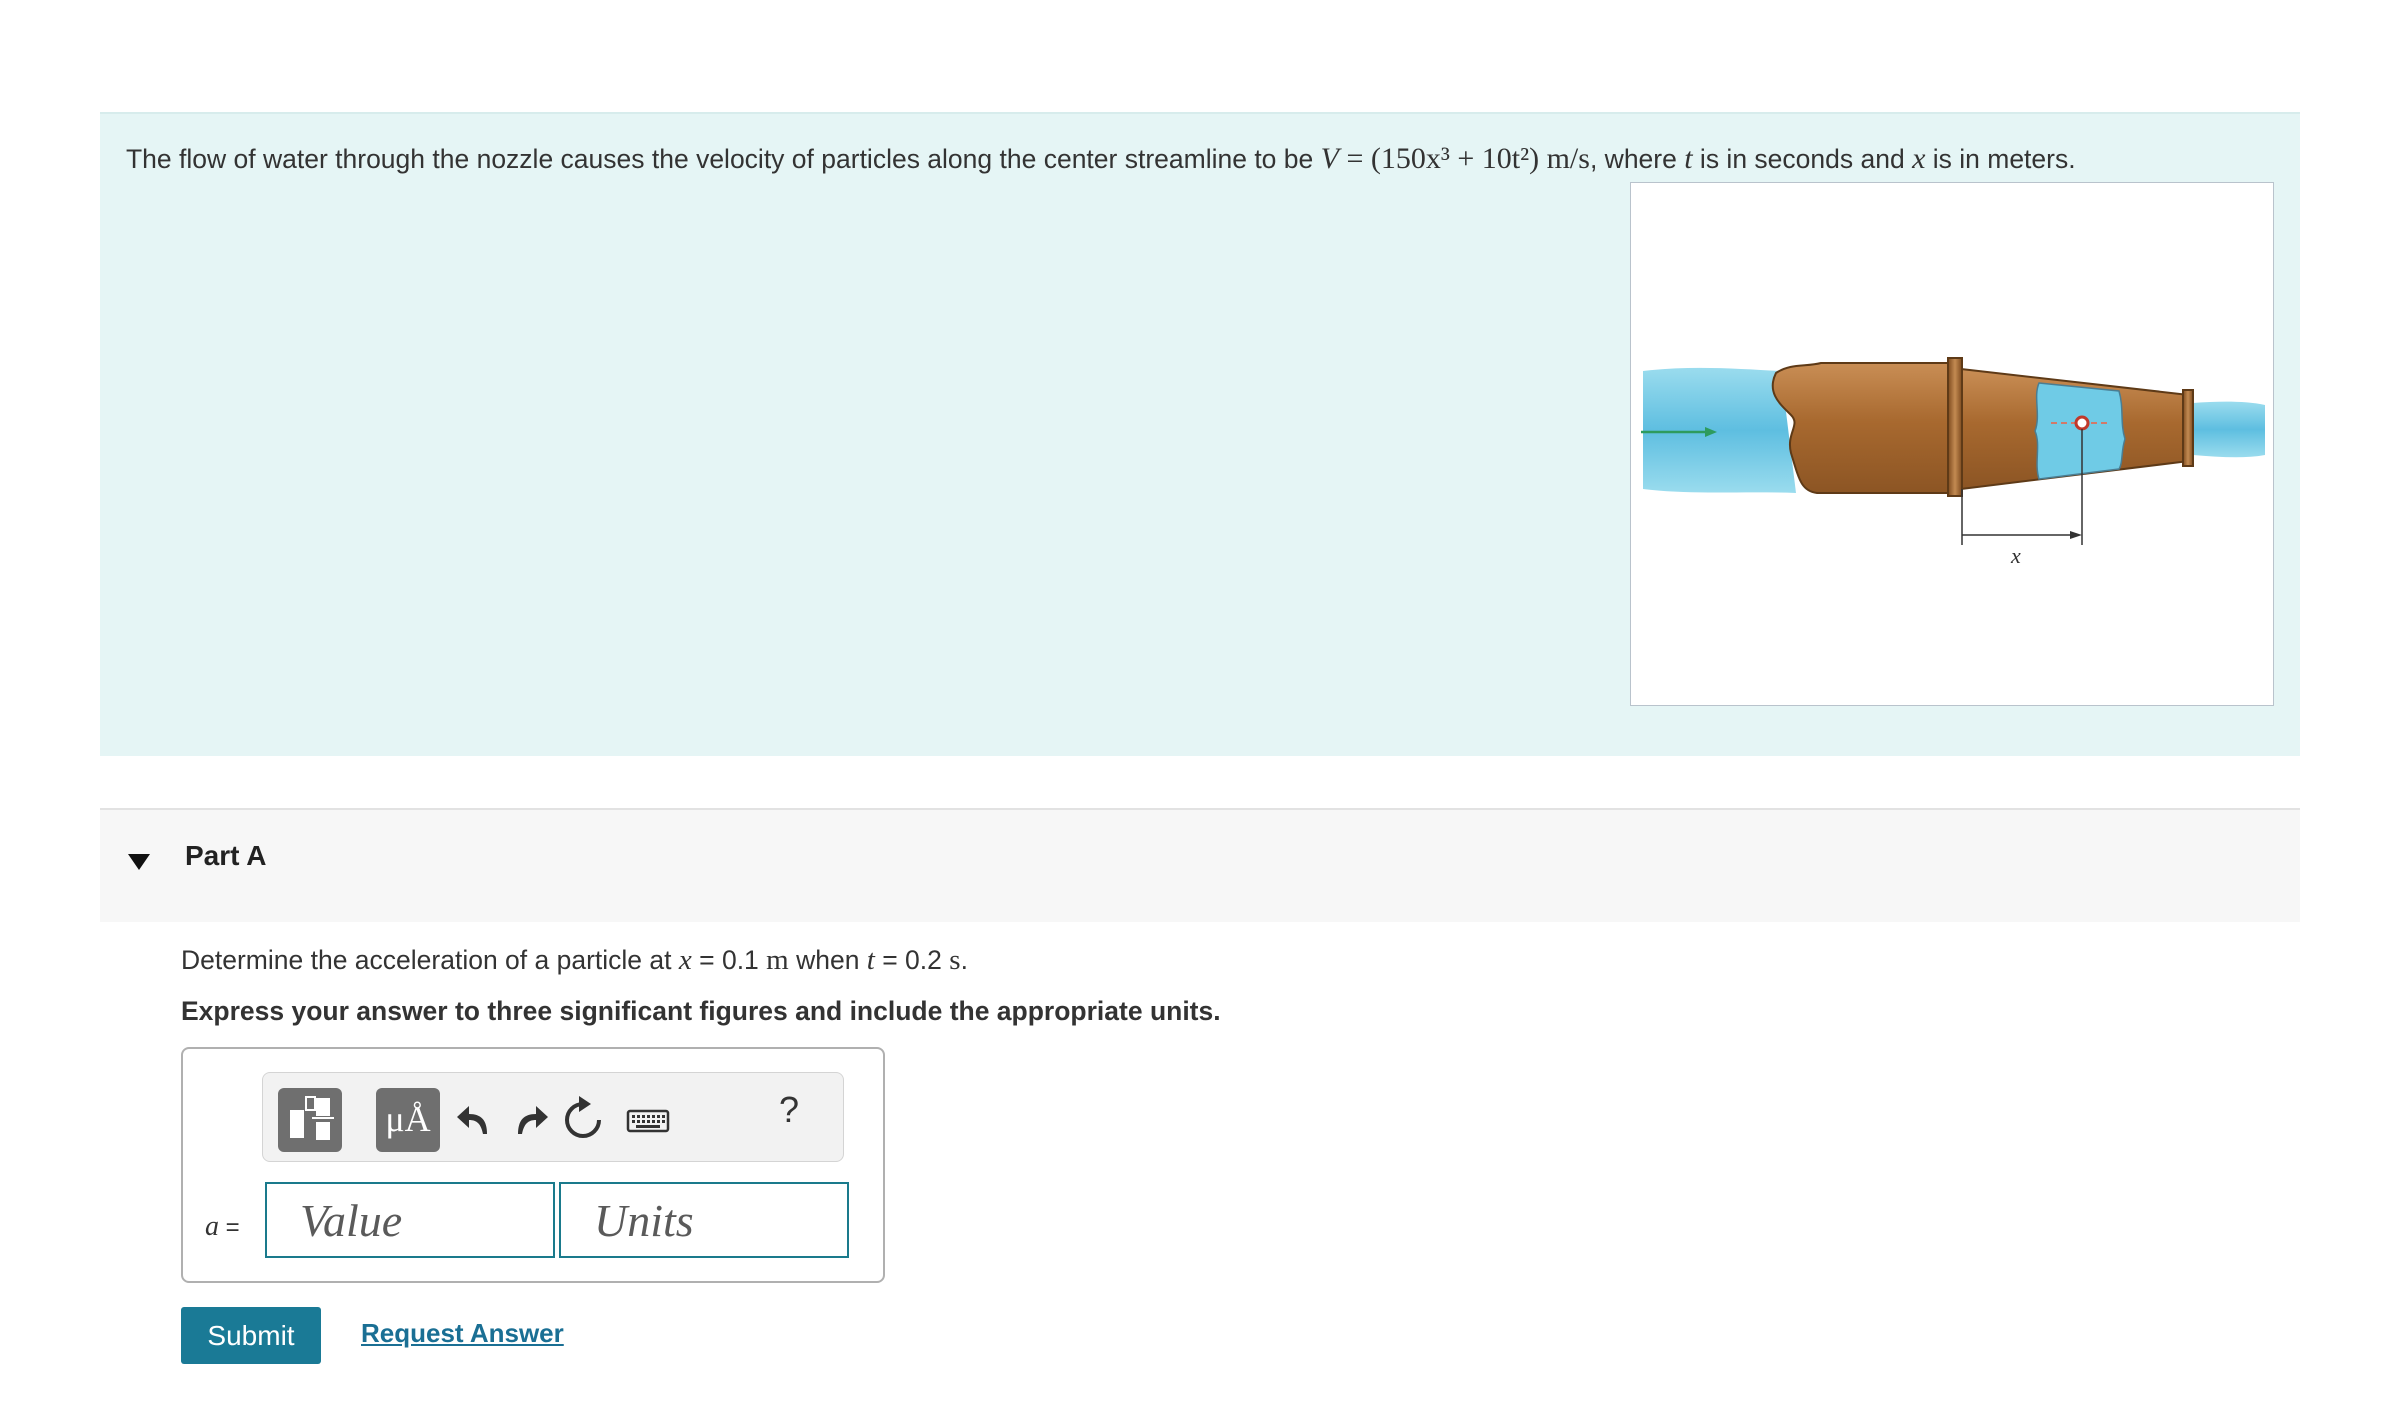 The height and width of the screenshot is (1406, 2388). I want to click on question-x-value: = 0.1, so click(729, 960).